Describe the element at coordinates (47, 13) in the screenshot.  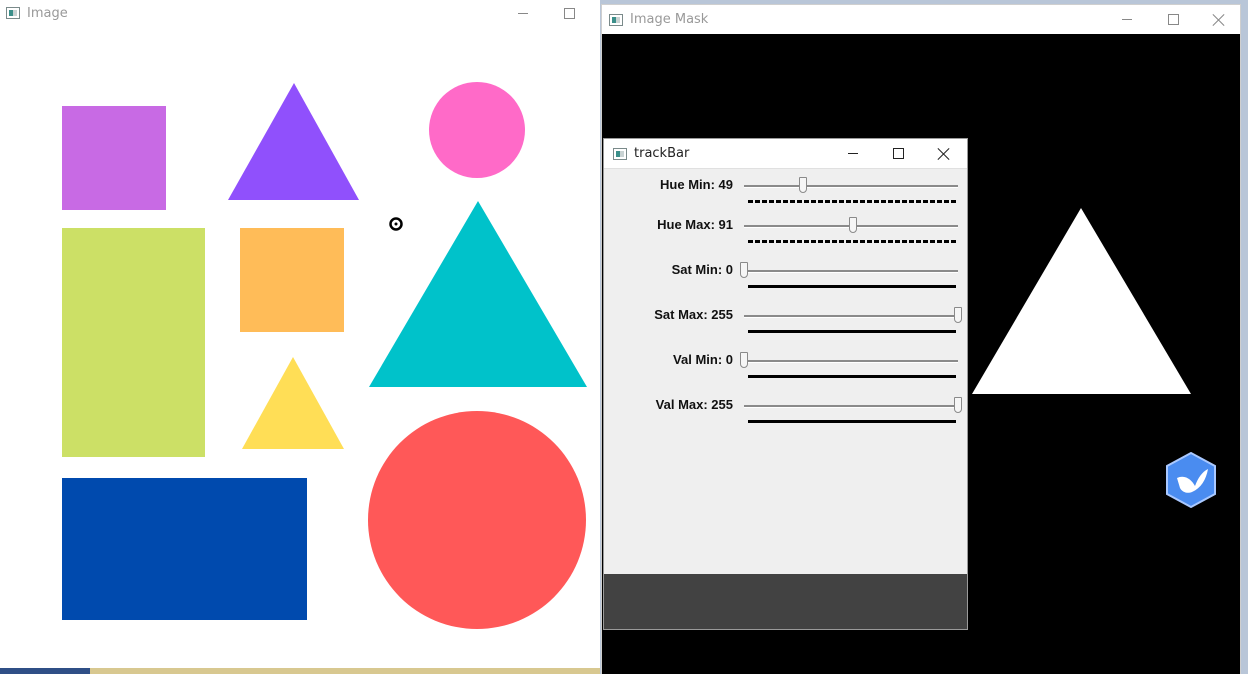
I see `image-window-title: Image` at that location.